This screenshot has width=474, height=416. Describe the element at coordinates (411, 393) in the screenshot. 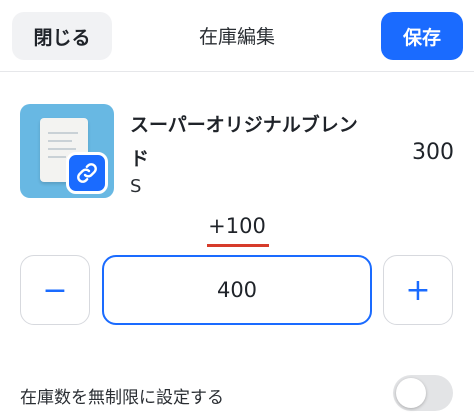

I see `toggle-knob` at that location.